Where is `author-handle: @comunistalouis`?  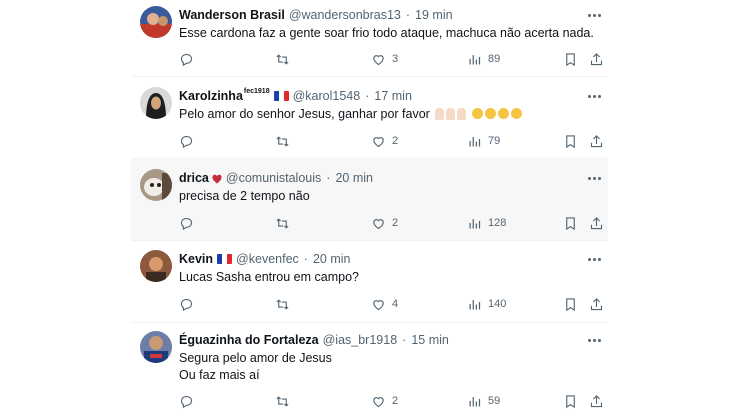 author-handle: @comunistalouis is located at coordinates (273, 178).